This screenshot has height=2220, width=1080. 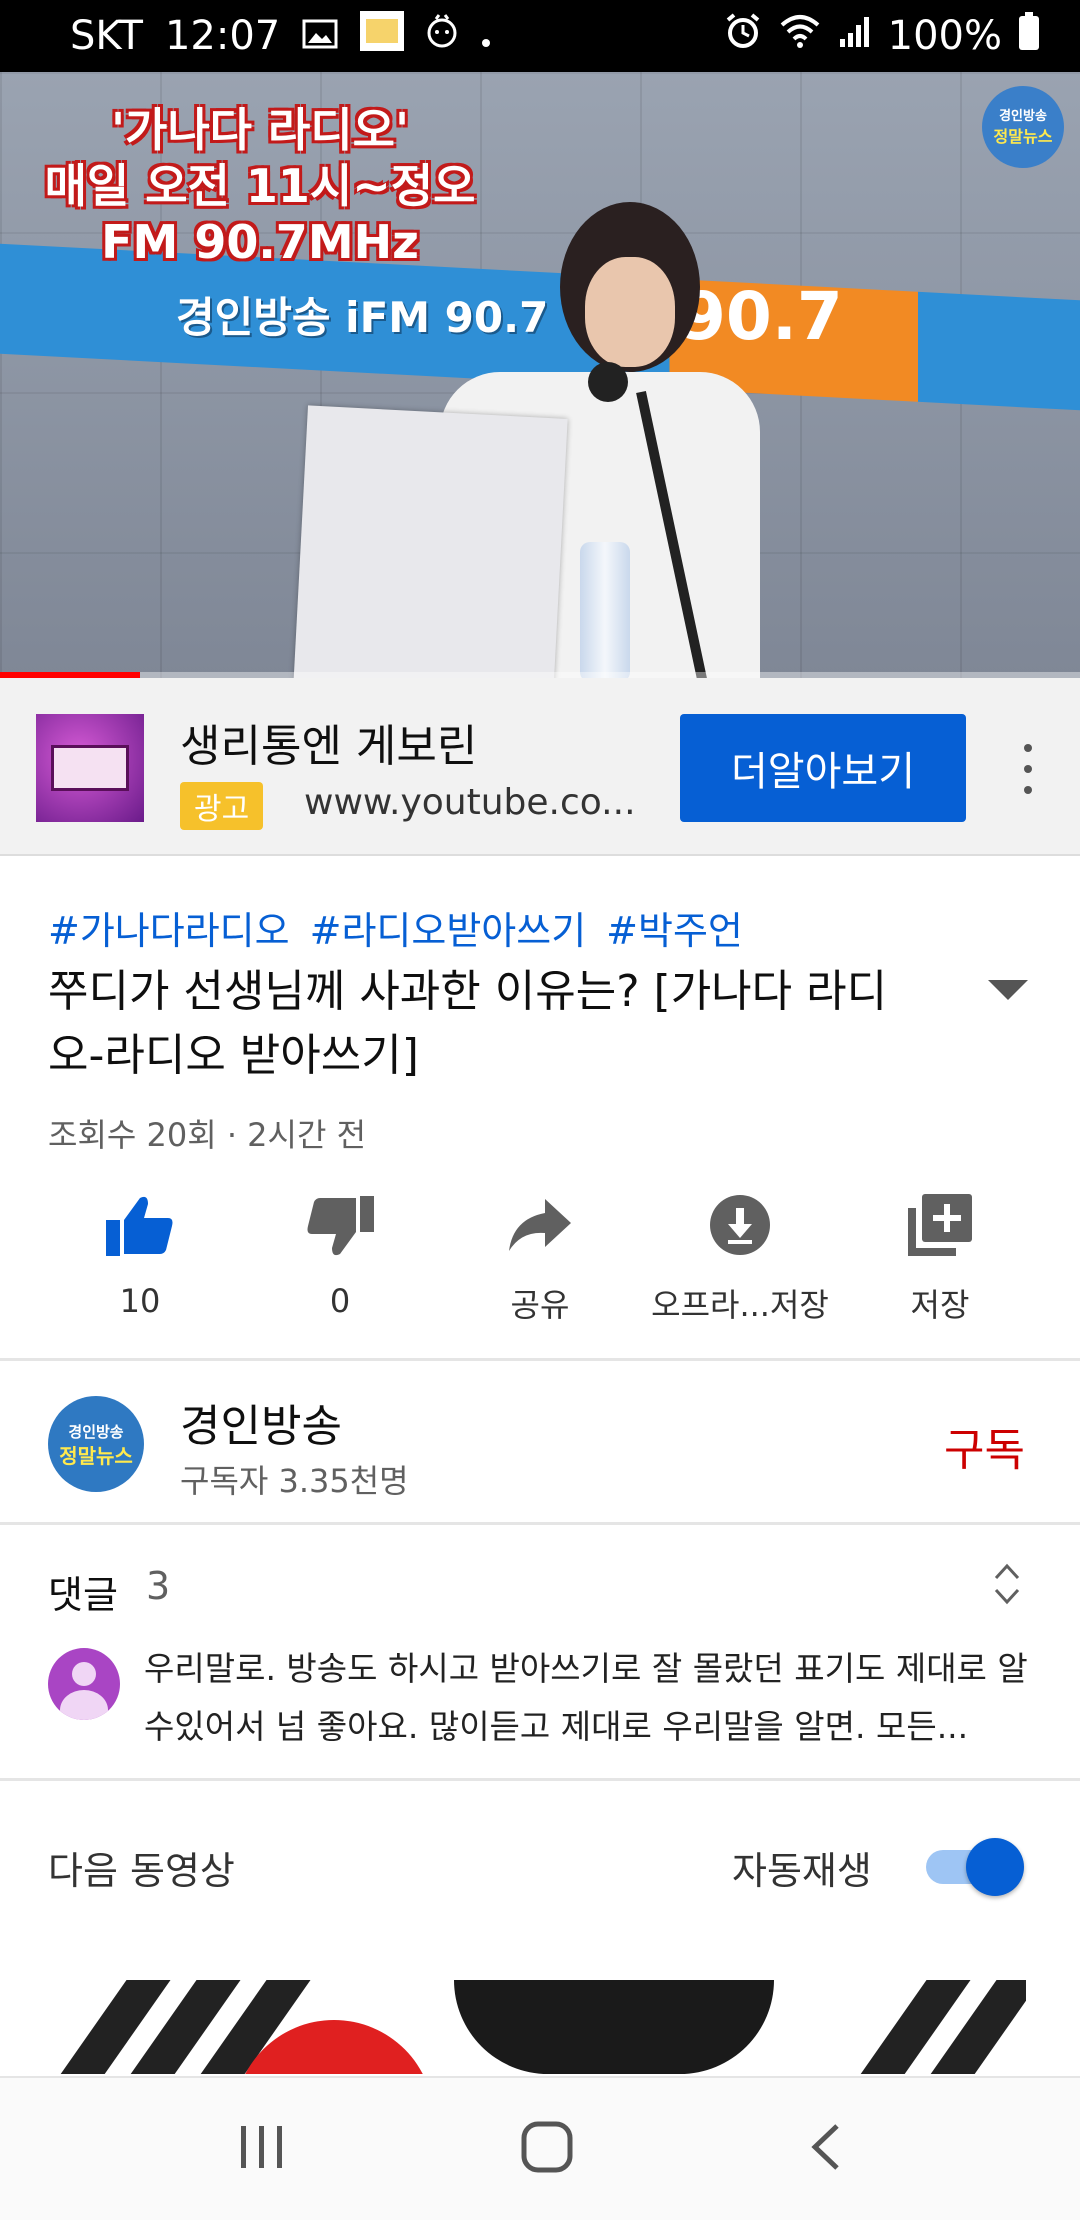 What do you see at coordinates (140, 1226) in the screenshot?
I see `thumbs-up-icon` at bounding box center [140, 1226].